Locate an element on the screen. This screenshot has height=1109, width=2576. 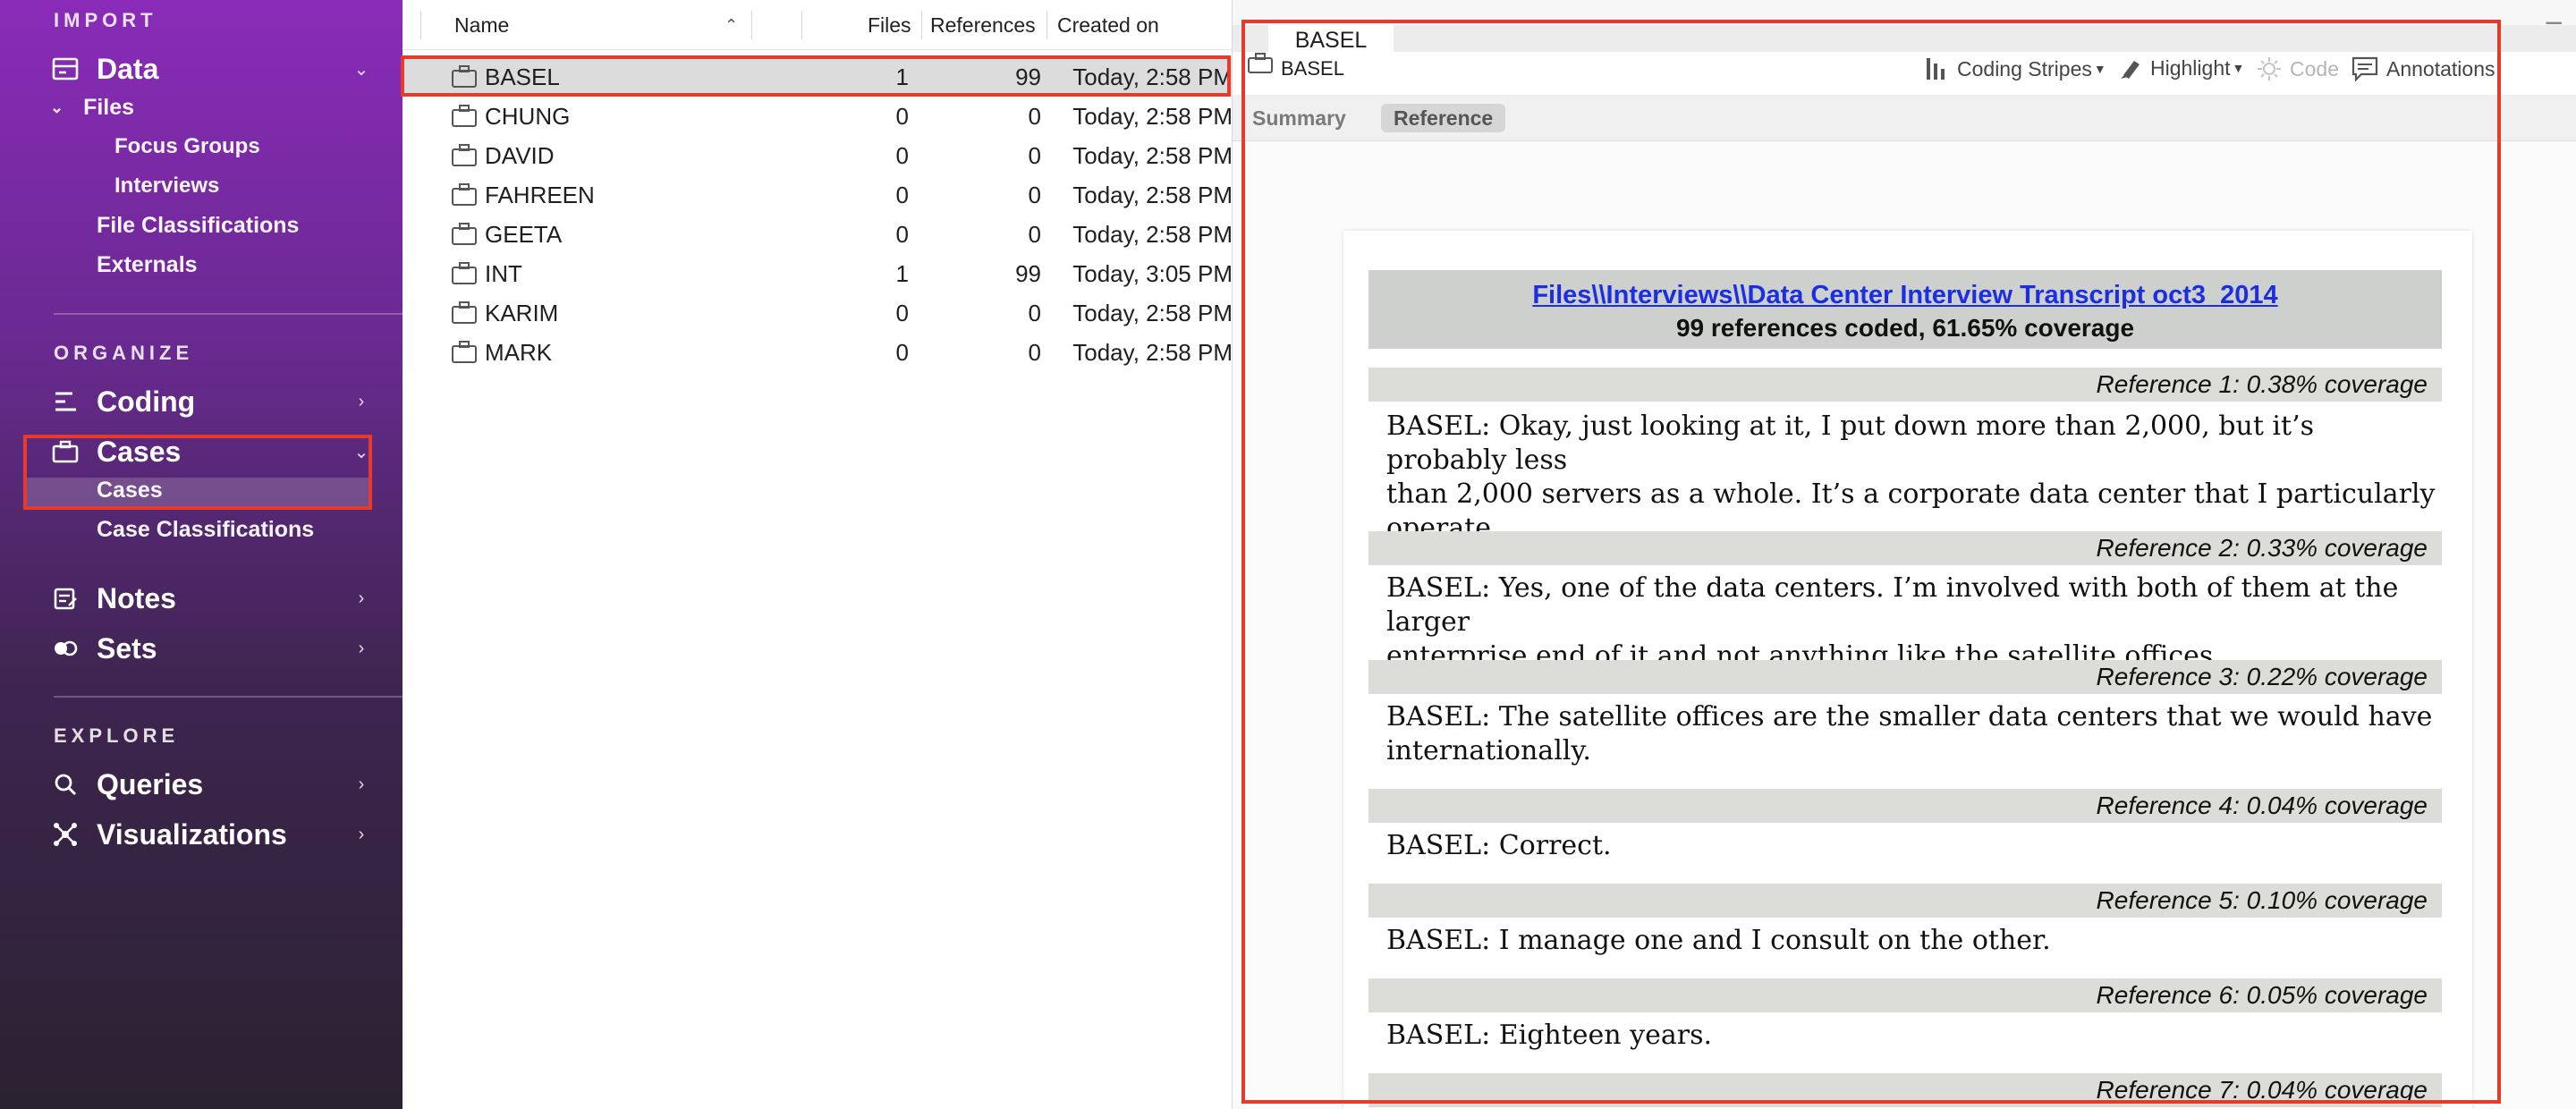
created-on: Today, 3:05 PM is located at coordinates (1152, 273).